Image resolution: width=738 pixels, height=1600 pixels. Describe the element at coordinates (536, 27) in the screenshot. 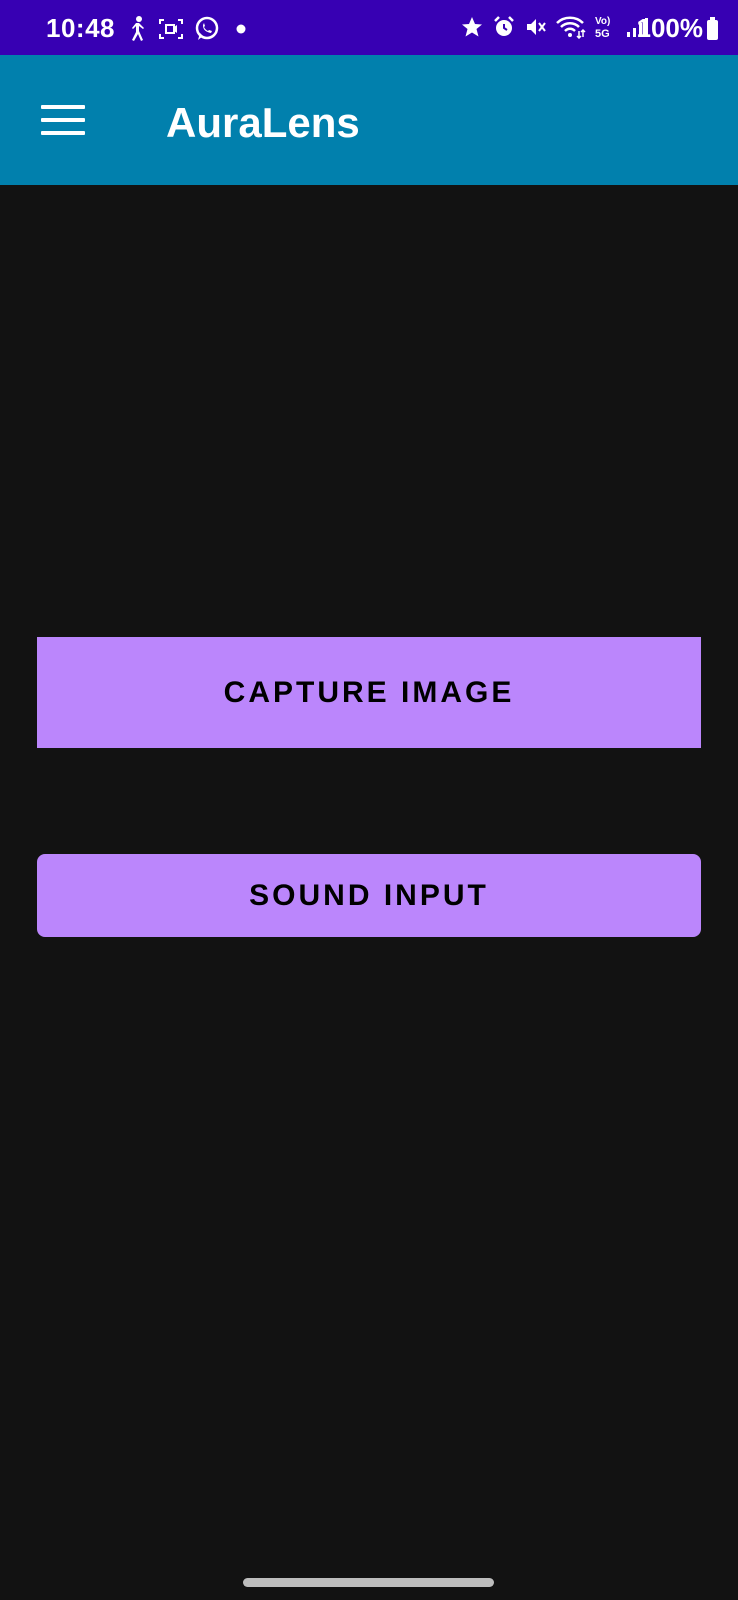

I see `mute-icon` at that location.